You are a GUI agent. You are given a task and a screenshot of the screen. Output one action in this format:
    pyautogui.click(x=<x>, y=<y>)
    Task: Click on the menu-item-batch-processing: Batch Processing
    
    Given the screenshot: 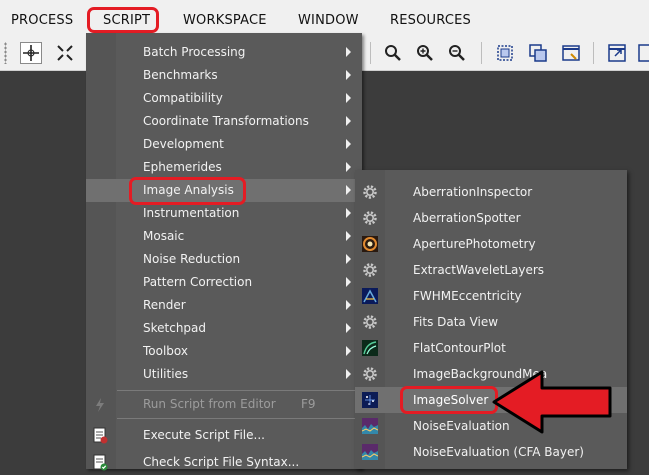 What is the action you would take?
    pyautogui.click(x=224, y=52)
    